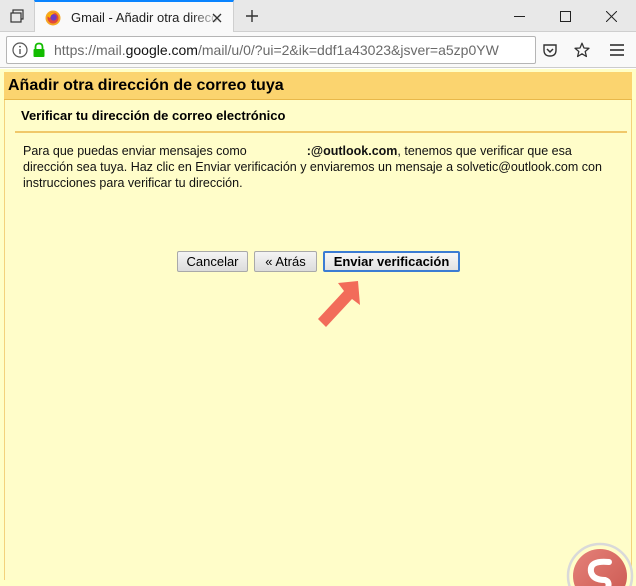  I want to click on tab-list-icon, so click(17, 16).